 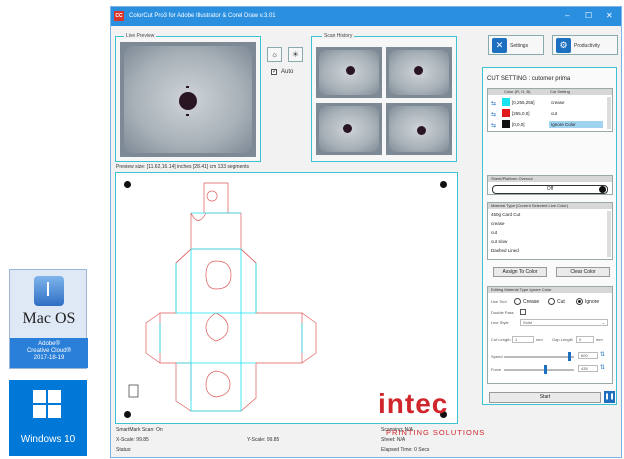 What do you see at coordinates (501, 339) in the screenshot?
I see `cut-length-label: Cut Length` at bounding box center [501, 339].